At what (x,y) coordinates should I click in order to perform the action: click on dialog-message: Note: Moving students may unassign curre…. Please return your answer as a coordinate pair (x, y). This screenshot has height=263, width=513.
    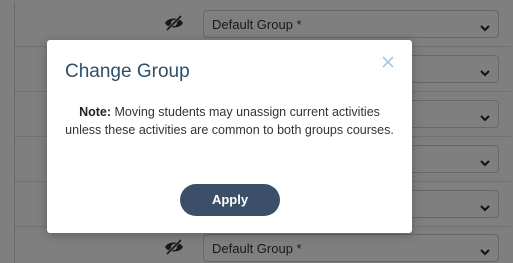
    Looking at the image, I should click on (229, 121).